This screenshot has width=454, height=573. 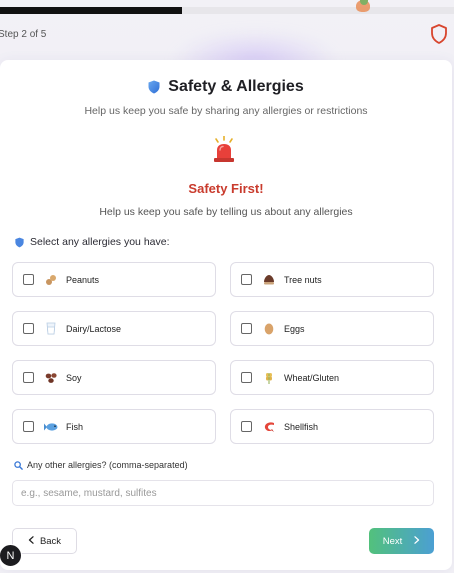 What do you see at coordinates (269, 427) in the screenshot?
I see `shrimp-icon` at bounding box center [269, 427].